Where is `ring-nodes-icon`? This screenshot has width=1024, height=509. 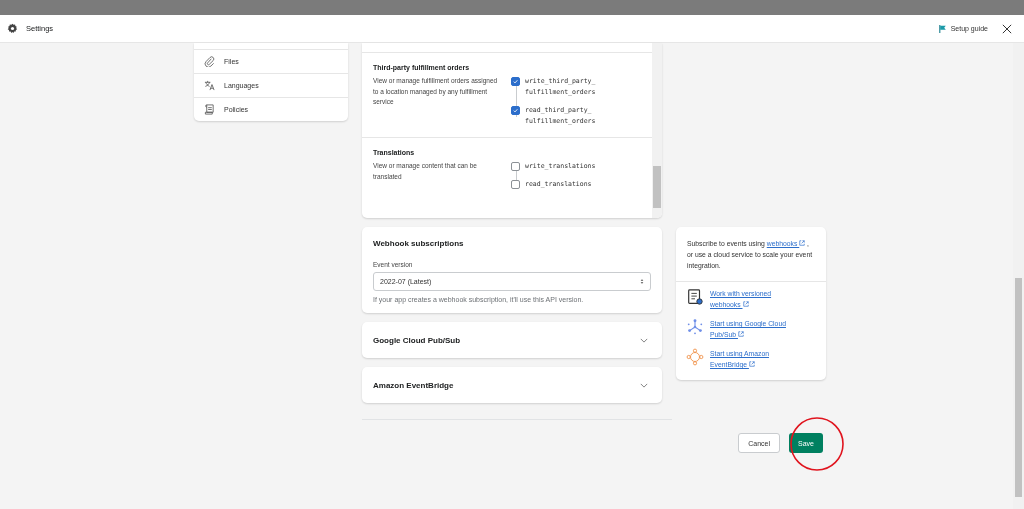
ring-nodes-icon is located at coordinates (695, 357).